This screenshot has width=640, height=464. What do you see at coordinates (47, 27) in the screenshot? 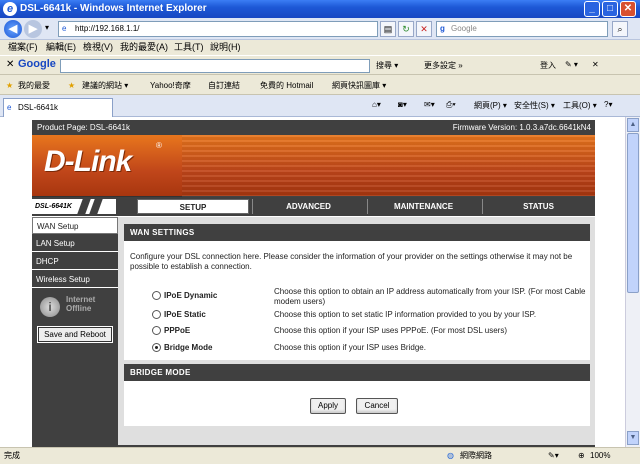
I see `history-dropdown-icon: ▾` at bounding box center [47, 27].